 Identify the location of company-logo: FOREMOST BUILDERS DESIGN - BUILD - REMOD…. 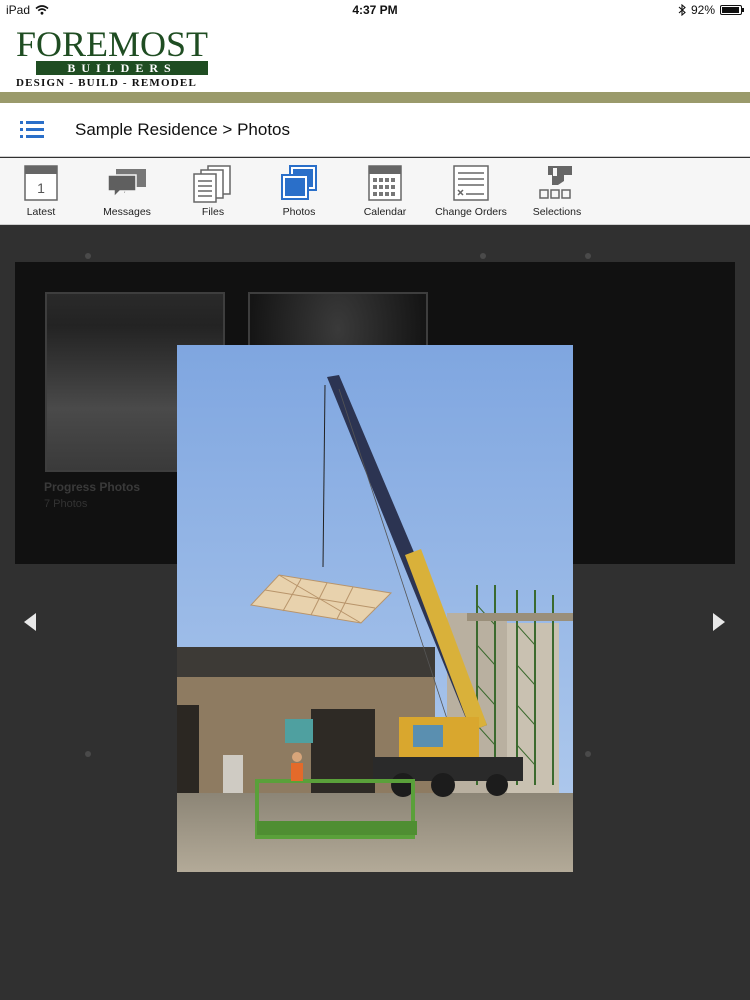
(112, 56).